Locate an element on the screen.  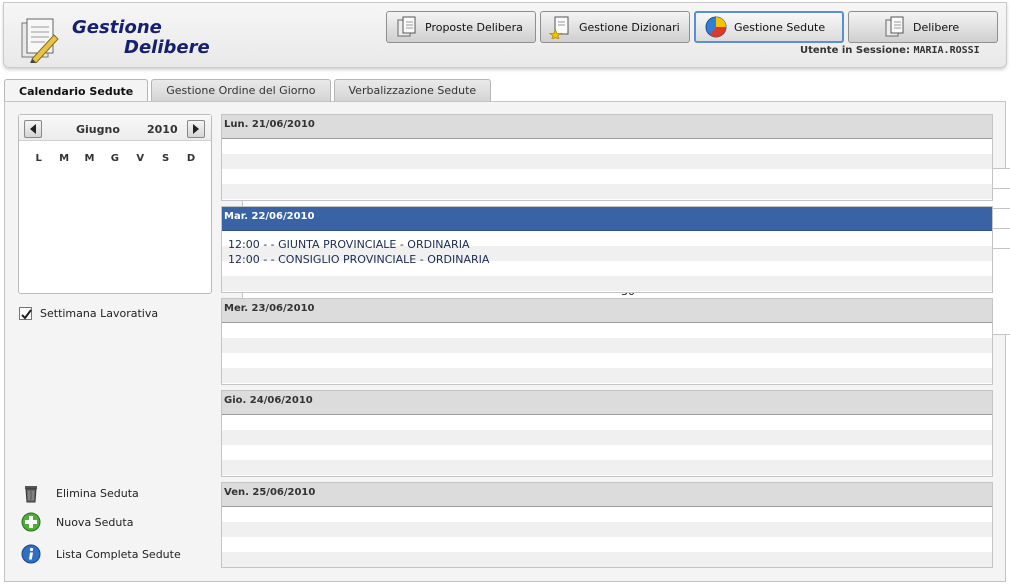
checkbox-box is located at coordinates (25, 313).